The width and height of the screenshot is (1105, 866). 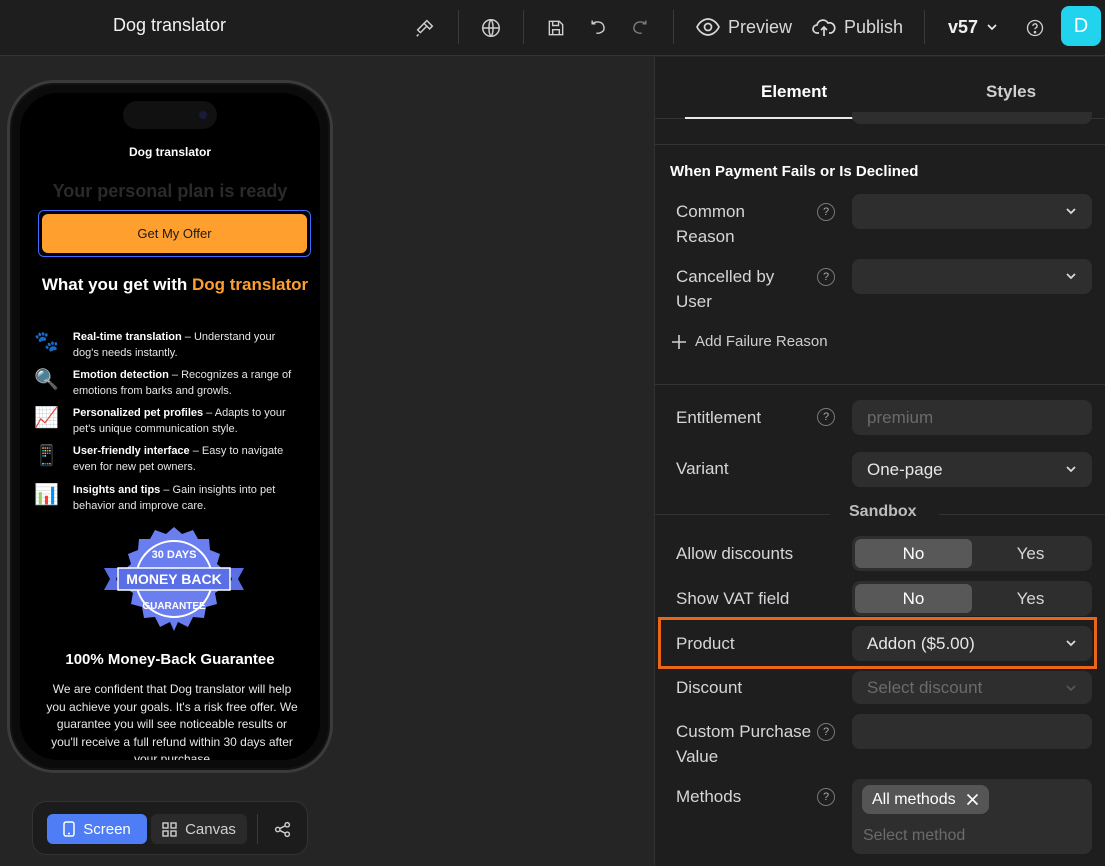 I want to click on method-chip: All methods, so click(x=925, y=799).